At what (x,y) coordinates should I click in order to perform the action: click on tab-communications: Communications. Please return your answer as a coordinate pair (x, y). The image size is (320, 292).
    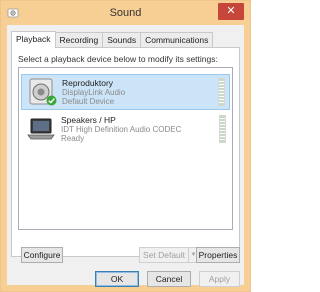
    Looking at the image, I should click on (177, 39).